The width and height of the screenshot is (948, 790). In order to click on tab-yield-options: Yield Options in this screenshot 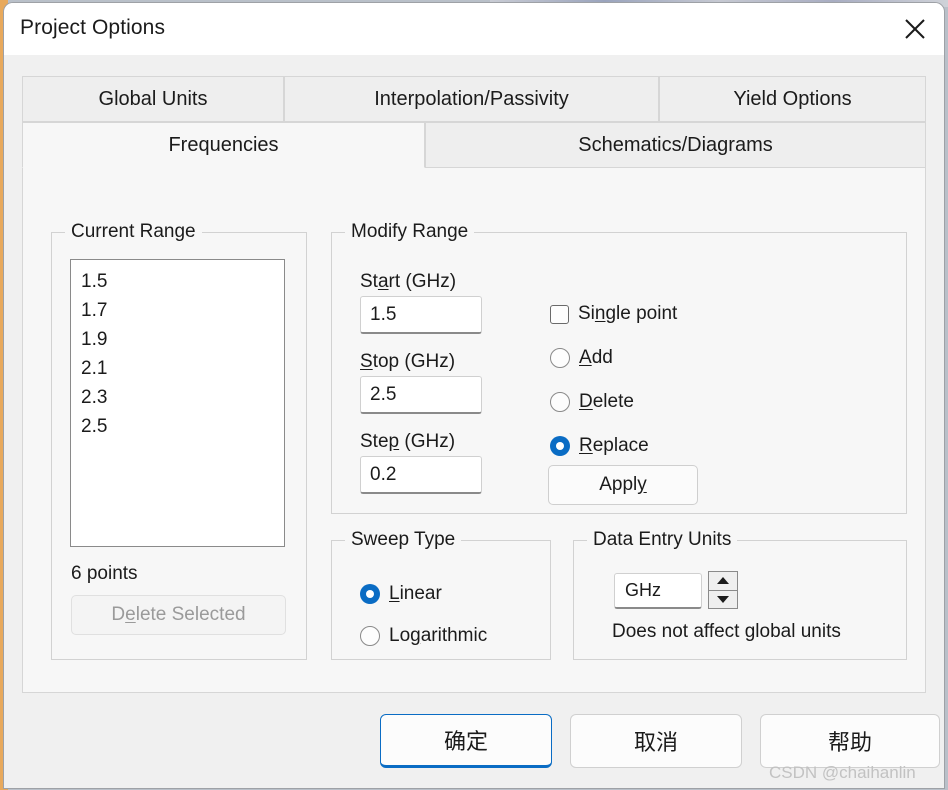, I will do `click(792, 99)`.